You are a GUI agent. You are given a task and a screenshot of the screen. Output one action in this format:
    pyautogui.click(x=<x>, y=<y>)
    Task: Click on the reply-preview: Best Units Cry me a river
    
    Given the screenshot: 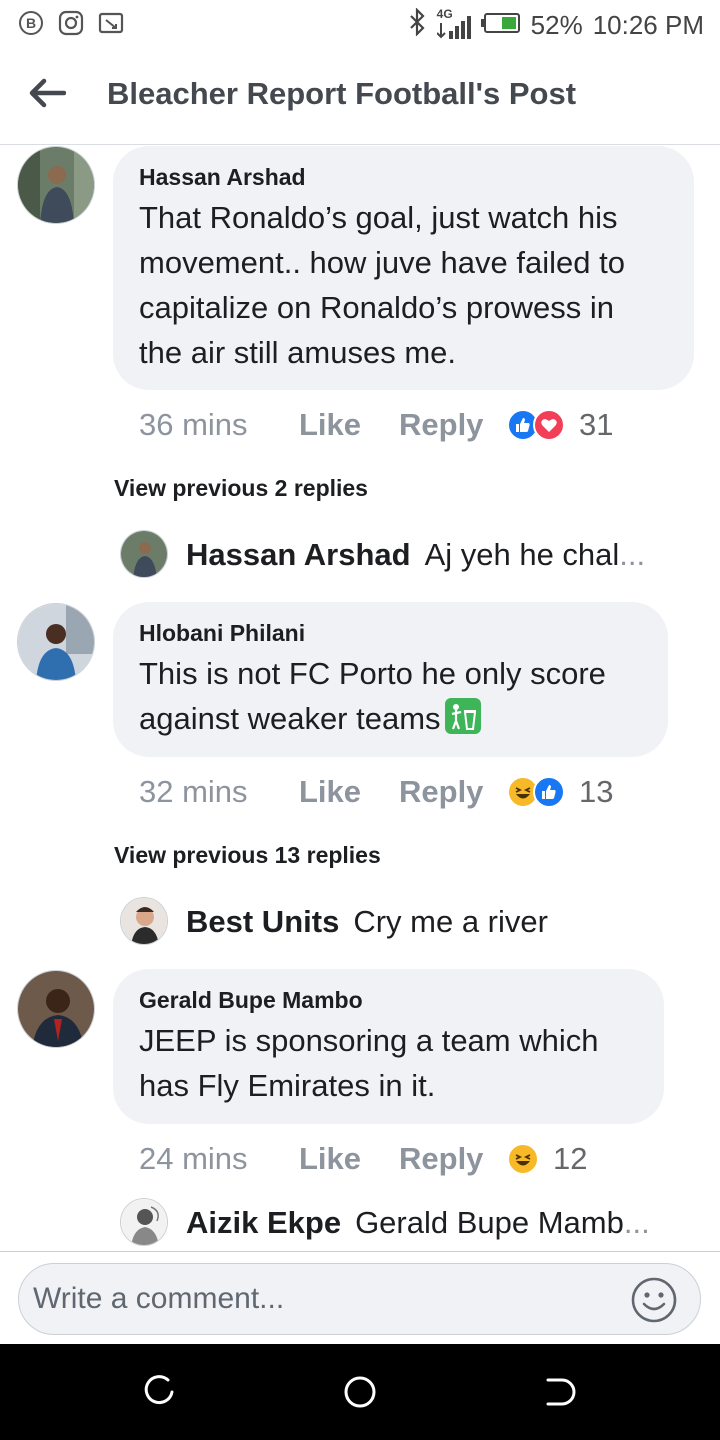 What is the action you would take?
    pyautogui.click(x=334, y=922)
    